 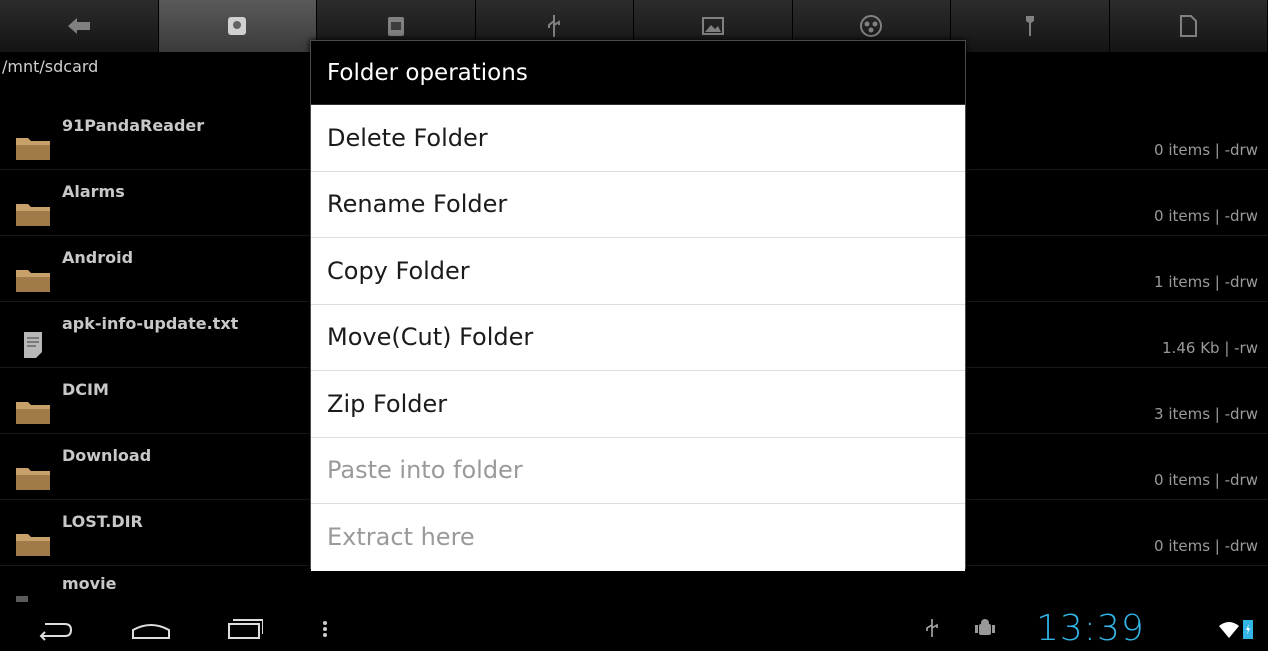 What do you see at coordinates (634, 584) in the screenshot?
I see `file-row: movie` at bounding box center [634, 584].